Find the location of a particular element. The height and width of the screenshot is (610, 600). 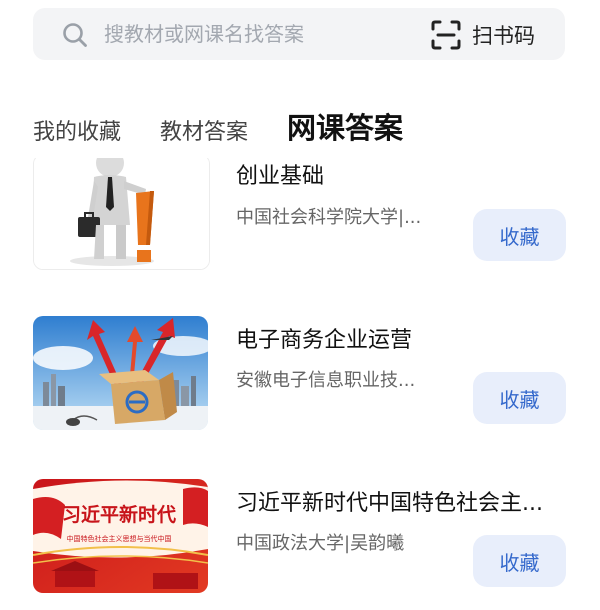

ecommerce-box-image is located at coordinates (120, 373).